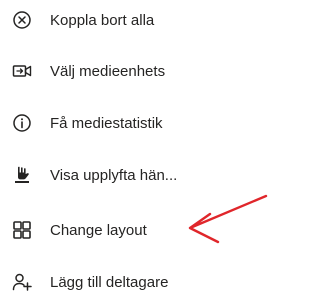 The image size is (320, 291). I want to click on menu-item-label: Koppla bort alla, so click(102, 20).